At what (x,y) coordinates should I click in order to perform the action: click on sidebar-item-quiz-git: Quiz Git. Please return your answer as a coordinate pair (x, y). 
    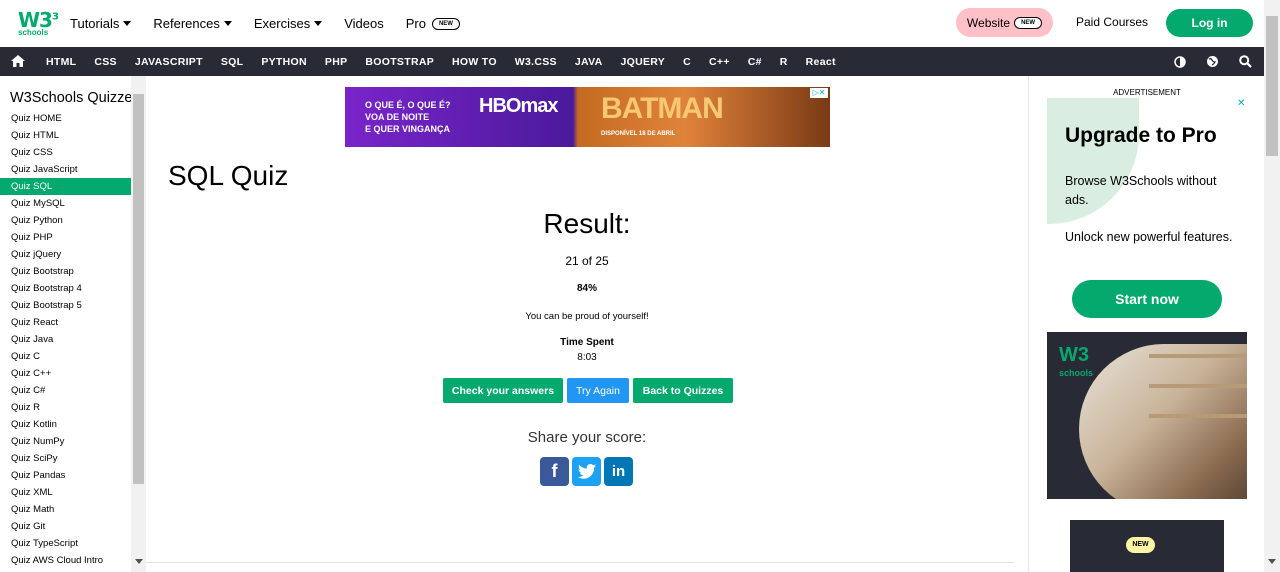
    Looking at the image, I should click on (65, 526).